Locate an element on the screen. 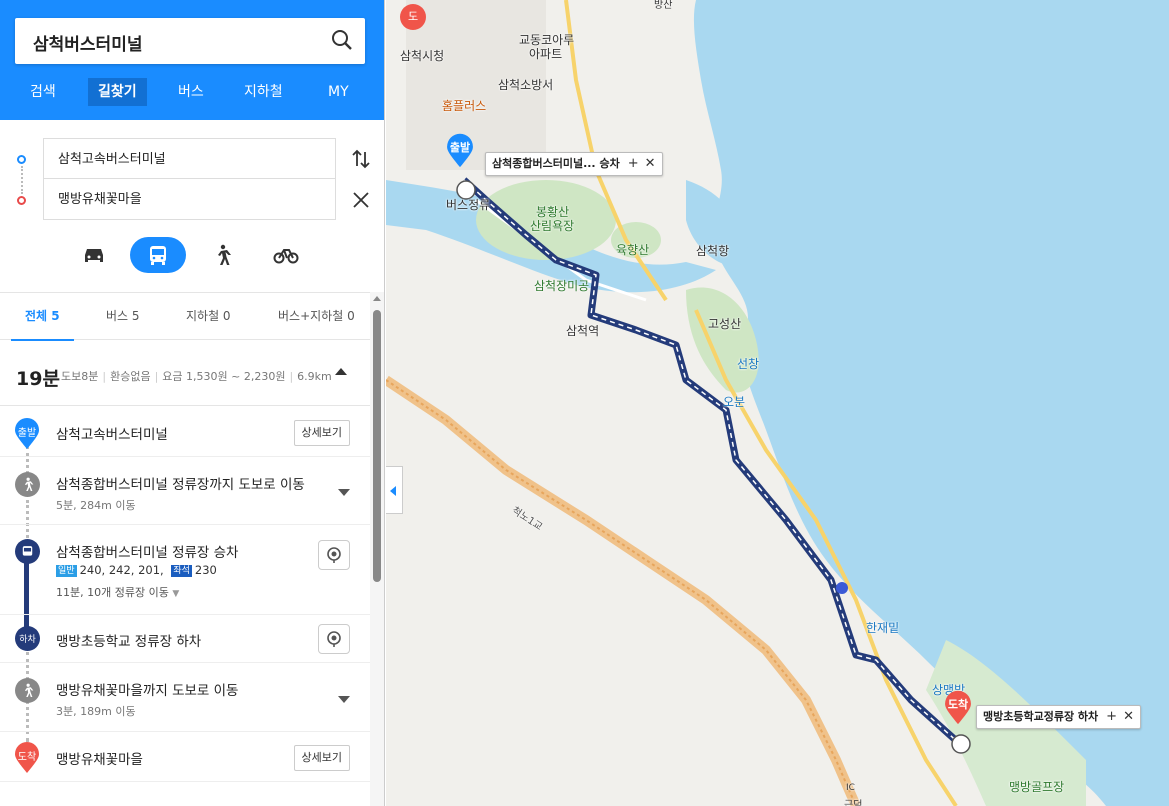 The height and width of the screenshot is (806, 1169). walk2-name: 맹방유채꽃마을까지 도보로 이동 is located at coordinates (147, 691).